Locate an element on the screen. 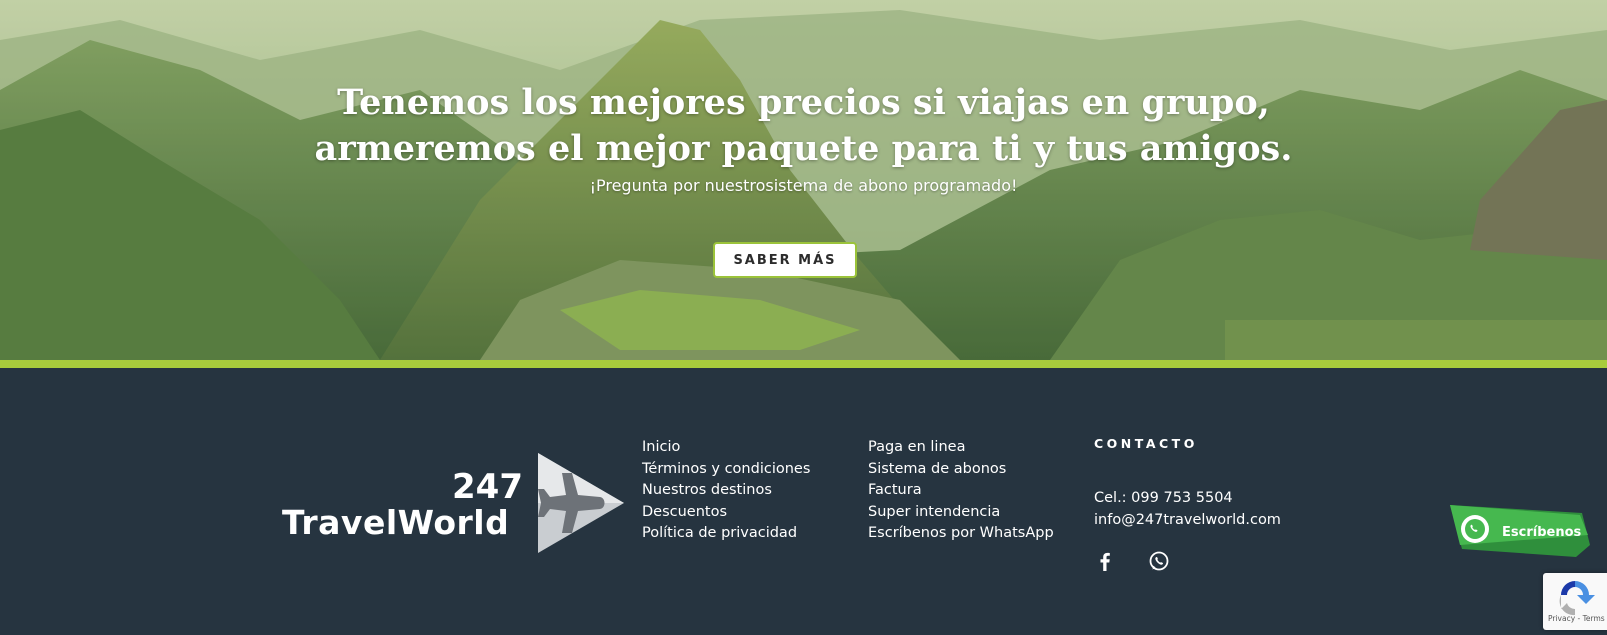 The image size is (1607, 635). footer-link-terminos: Términos y condiciones is located at coordinates (726, 470).